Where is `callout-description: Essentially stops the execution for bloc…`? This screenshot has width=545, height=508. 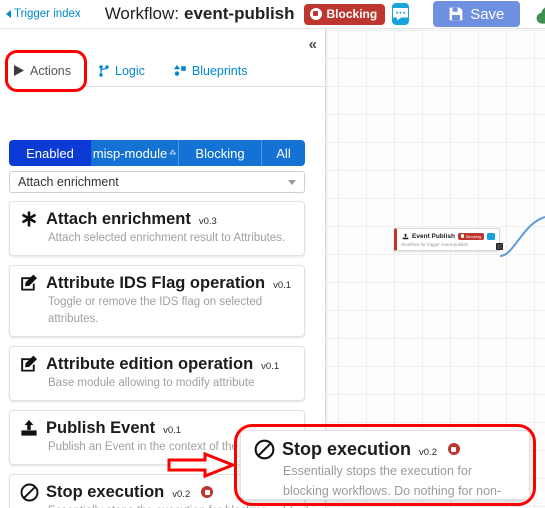 callout-description: Essentially stops the execution for bloc… is located at coordinates (392, 486).